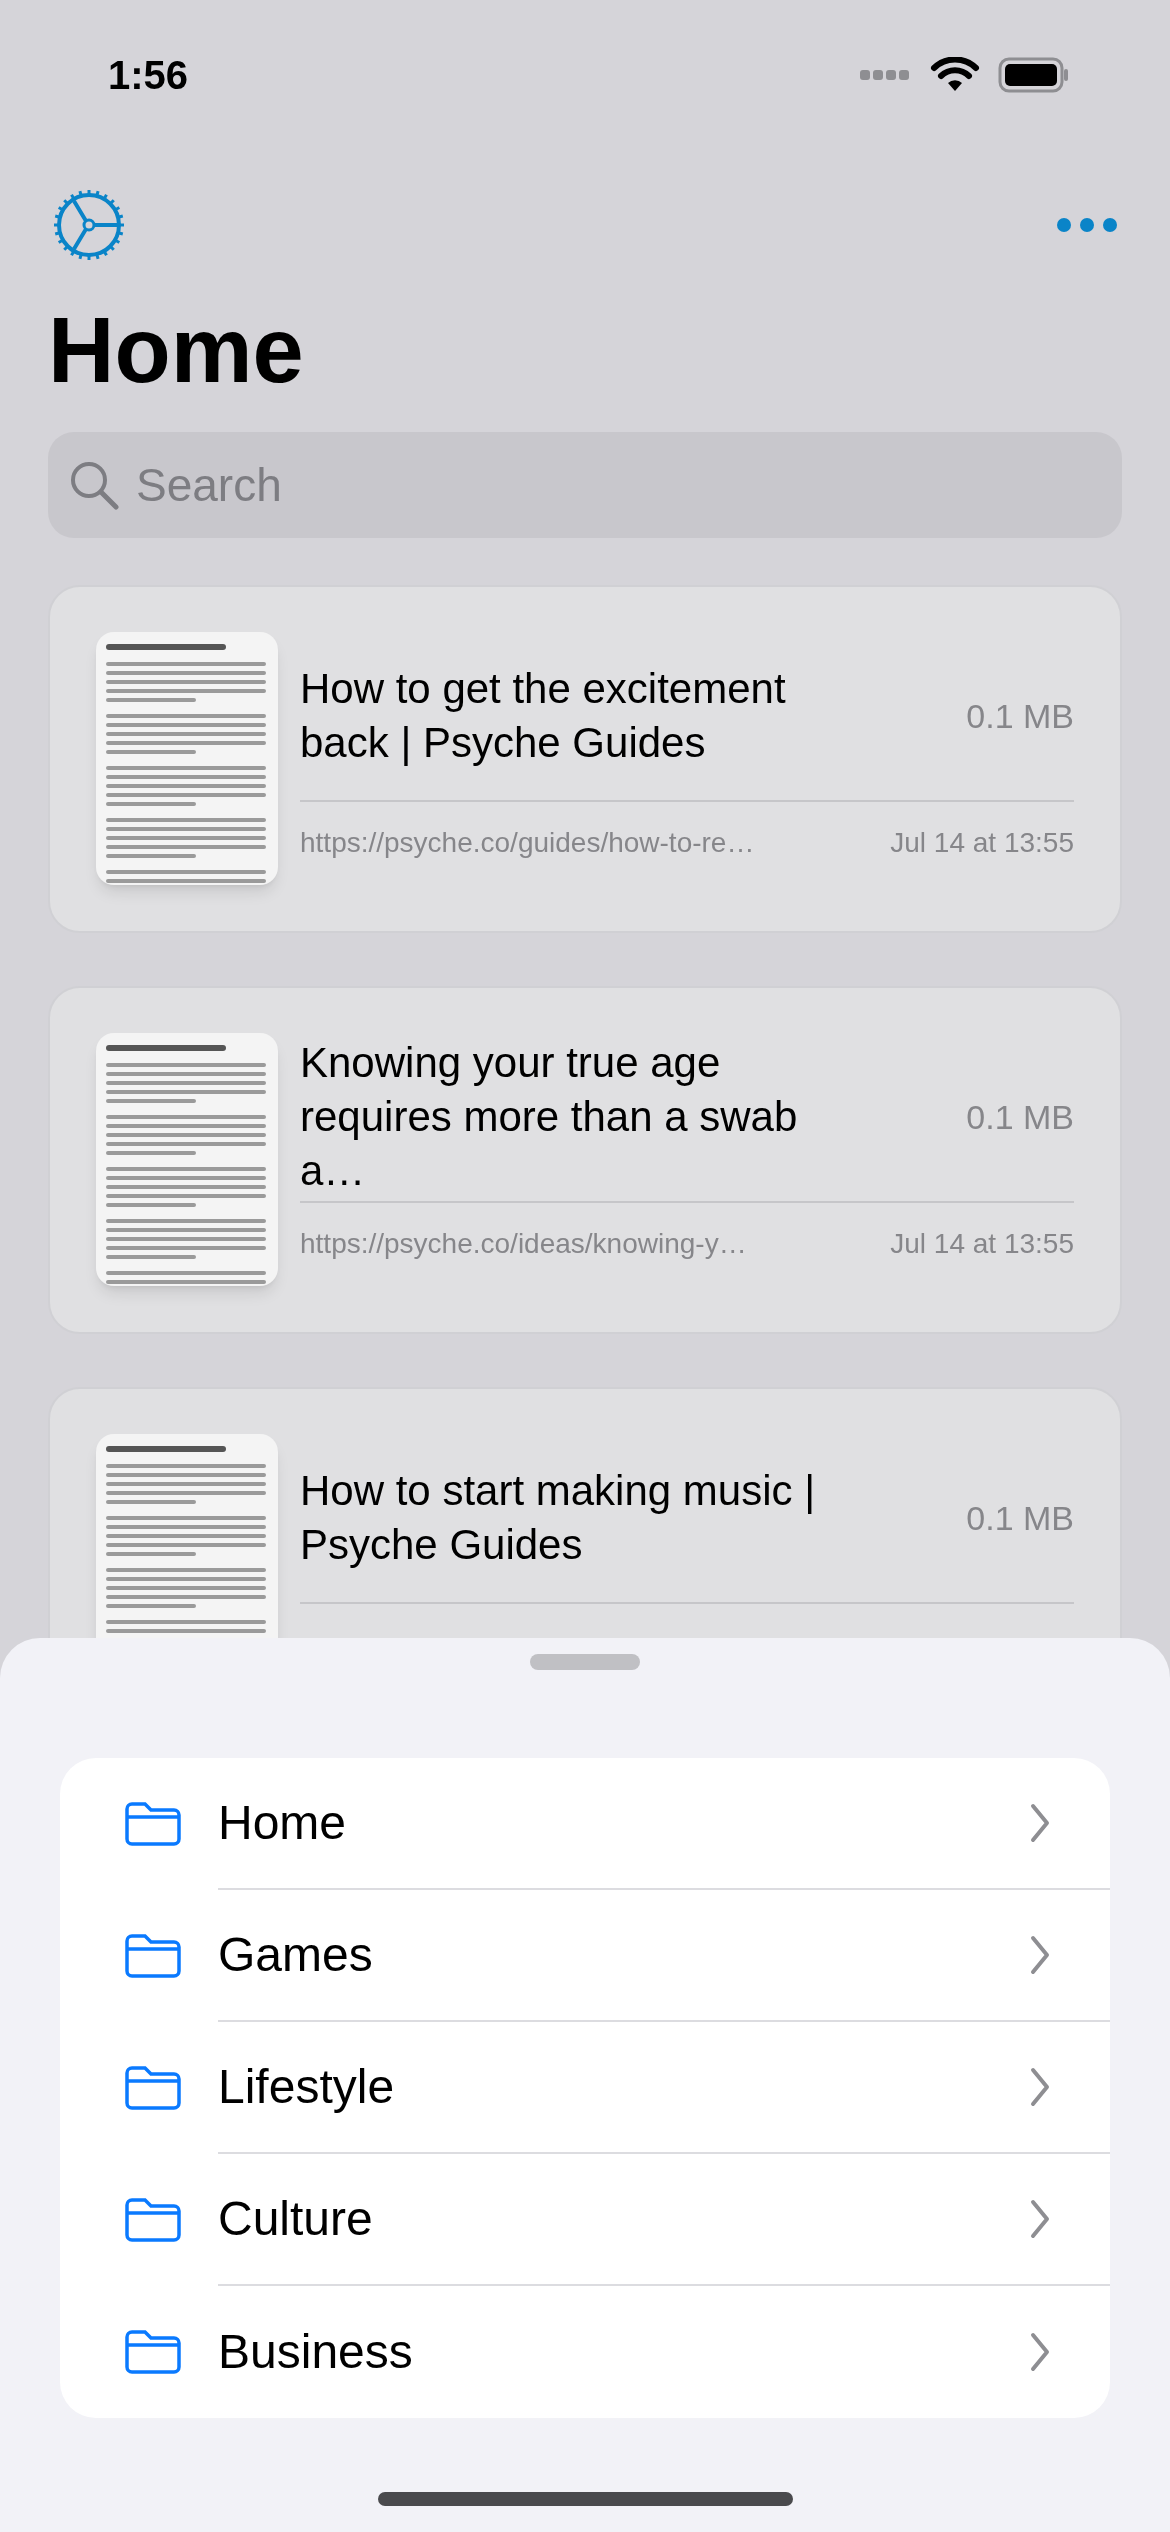 This screenshot has height=2532, width=1170. I want to click on sheet-handle, so click(585, 1662).